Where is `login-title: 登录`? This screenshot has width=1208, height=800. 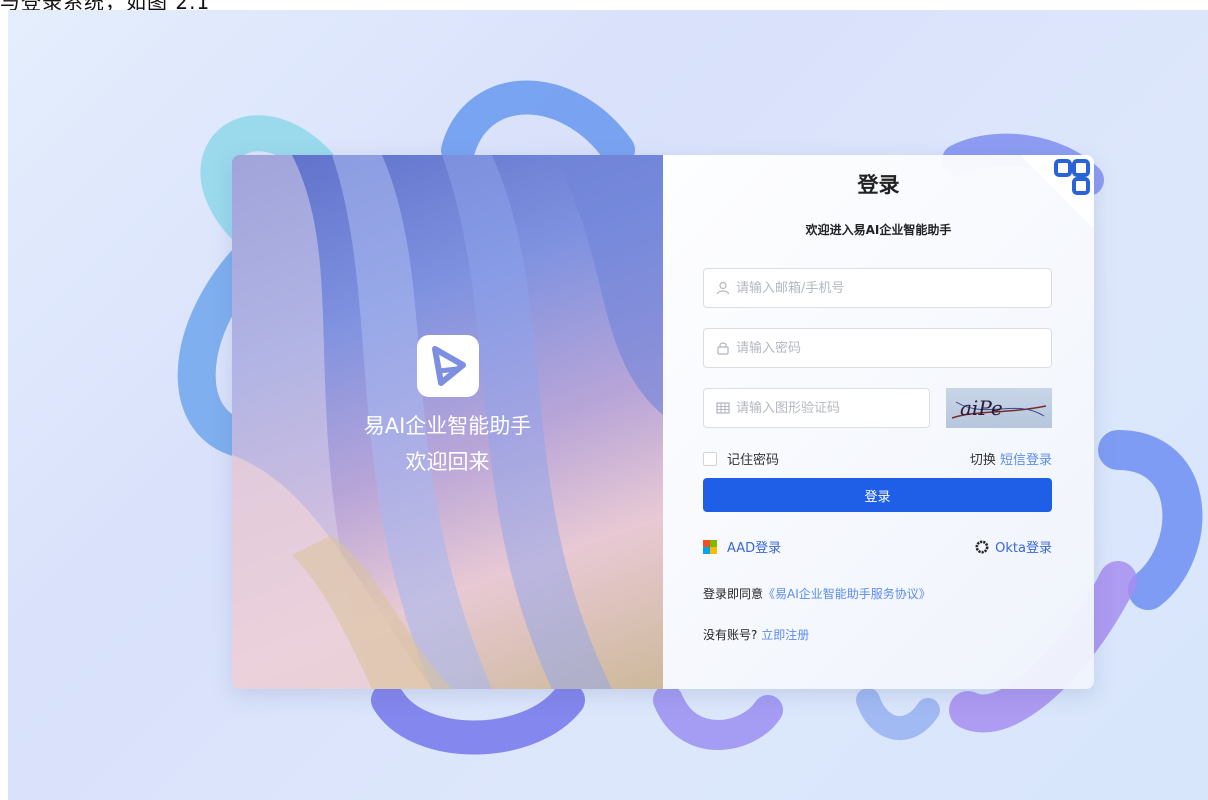 login-title: 登录 is located at coordinates (878, 185).